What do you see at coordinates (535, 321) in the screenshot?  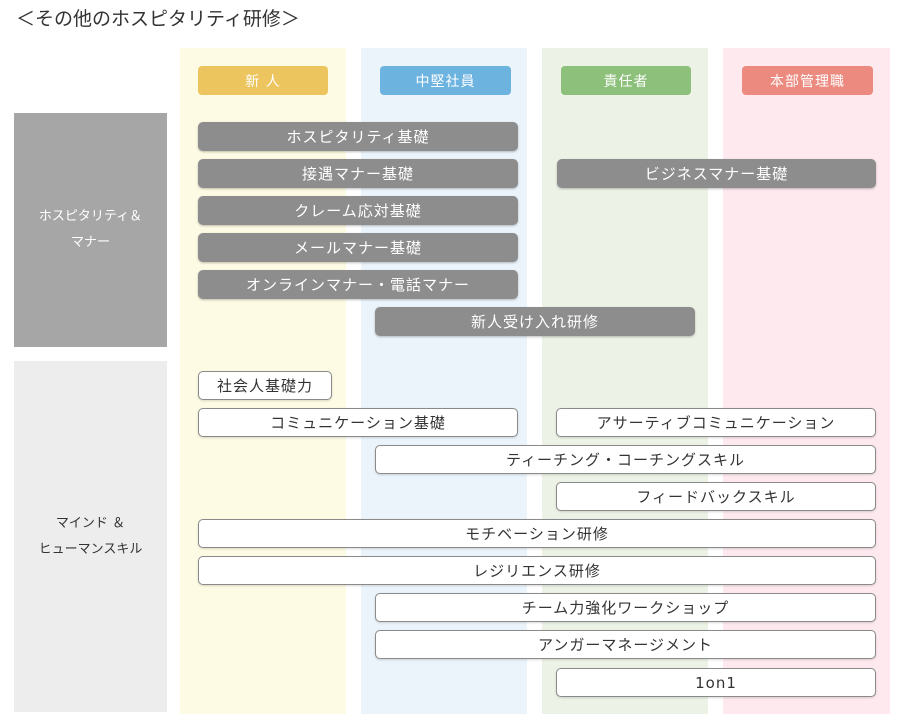 I see `training-newcomer-onboarding: 新人受け入れ研修` at bounding box center [535, 321].